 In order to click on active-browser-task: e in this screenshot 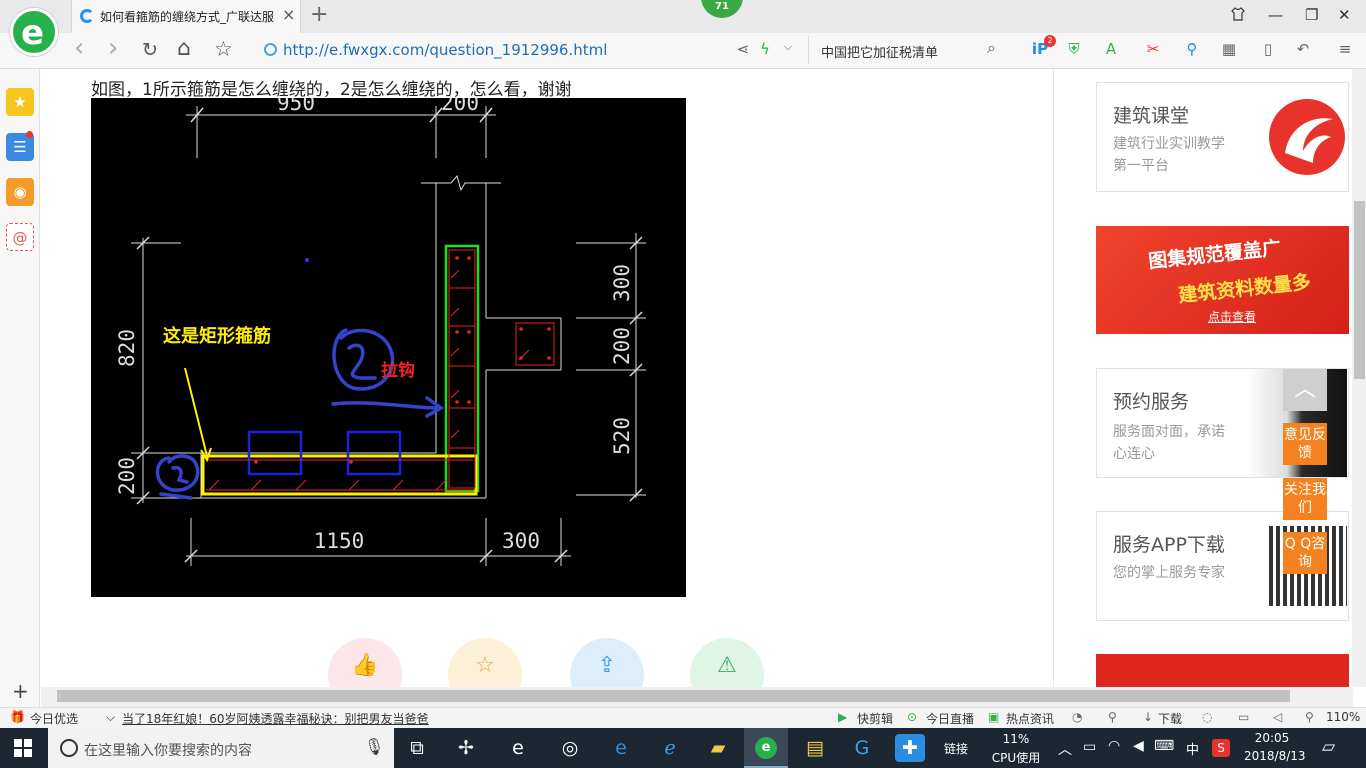, I will do `click(766, 748)`.